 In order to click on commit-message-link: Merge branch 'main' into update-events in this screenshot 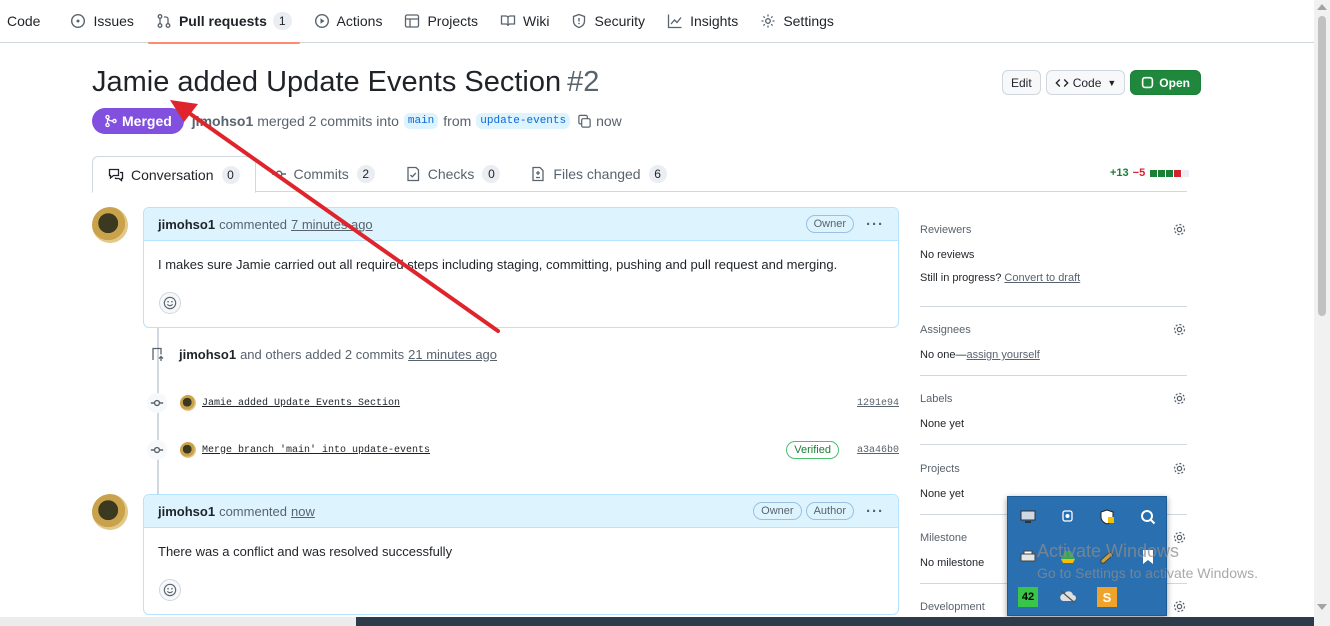, I will do `click(316, 450)`.